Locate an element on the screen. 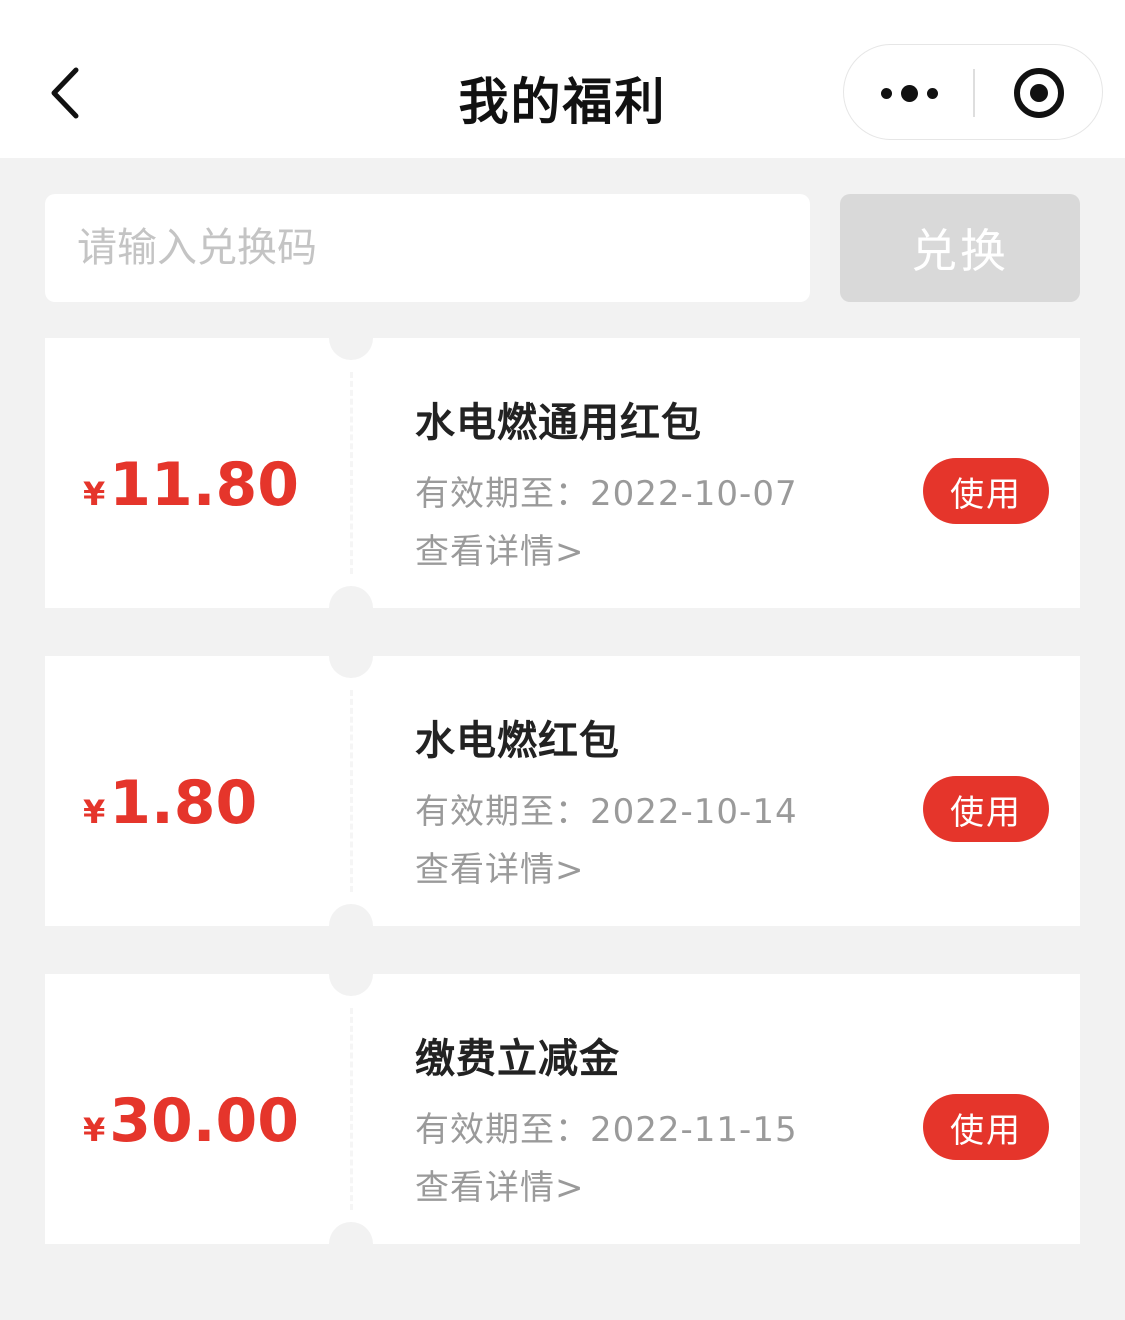 The image size is (1125, 1320). nav-header: 我的福利 is located at coordinates (562, 79).